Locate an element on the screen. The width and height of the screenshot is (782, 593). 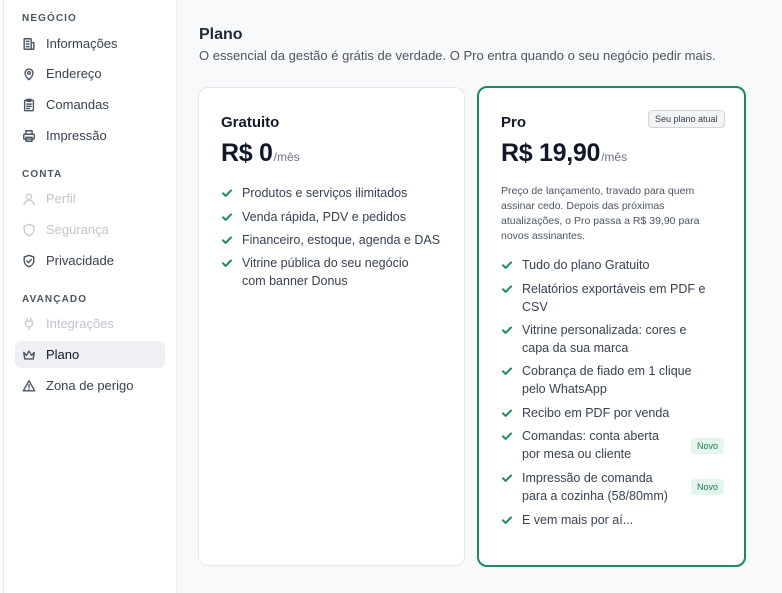
feature-item: Produtos e serviços ilimitados is located at coordinates (314, 193).